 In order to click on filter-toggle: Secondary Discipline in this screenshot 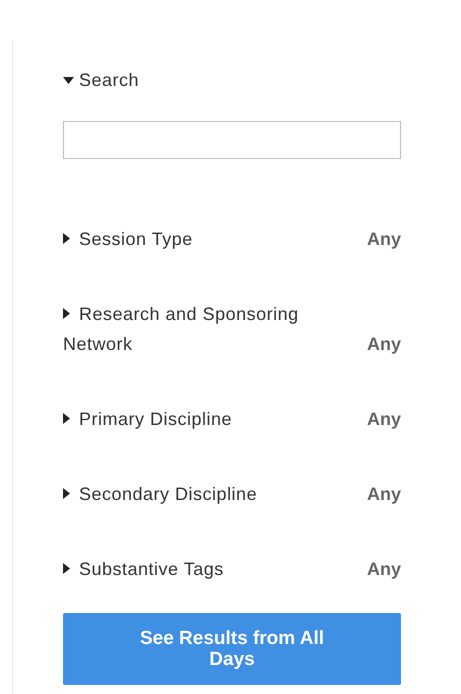, I will do `click(203, 494)`.